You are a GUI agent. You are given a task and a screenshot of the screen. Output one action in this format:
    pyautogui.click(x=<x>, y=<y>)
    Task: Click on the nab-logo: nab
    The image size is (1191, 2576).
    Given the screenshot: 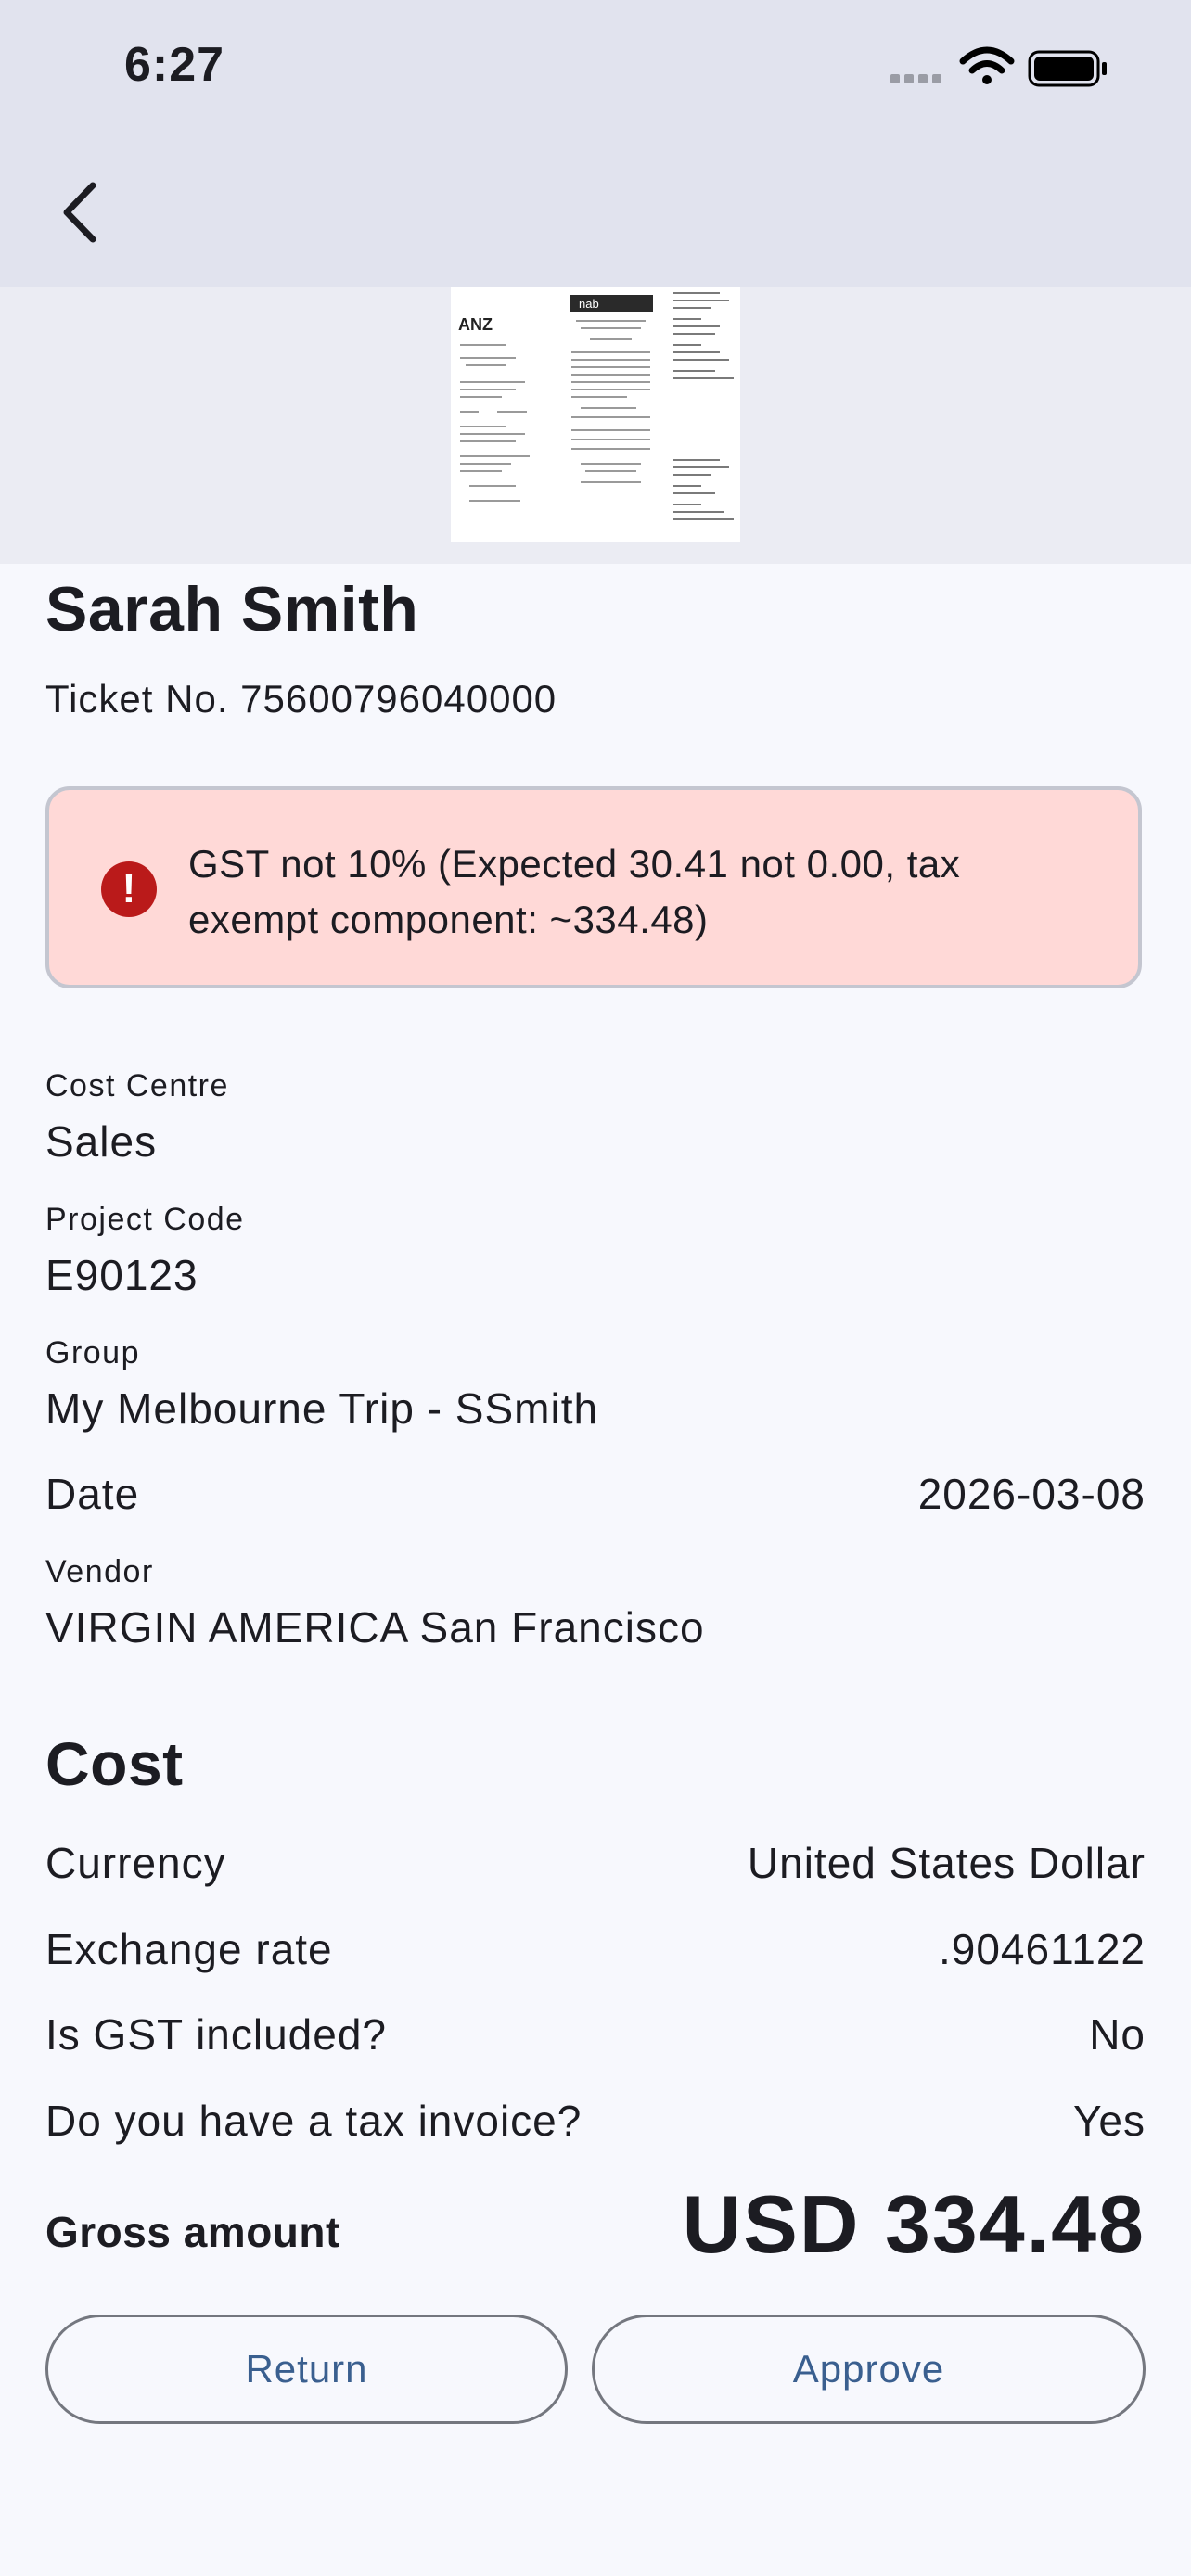 What is the action you would take?
    pyautogui.click(x=589, y=304)
    